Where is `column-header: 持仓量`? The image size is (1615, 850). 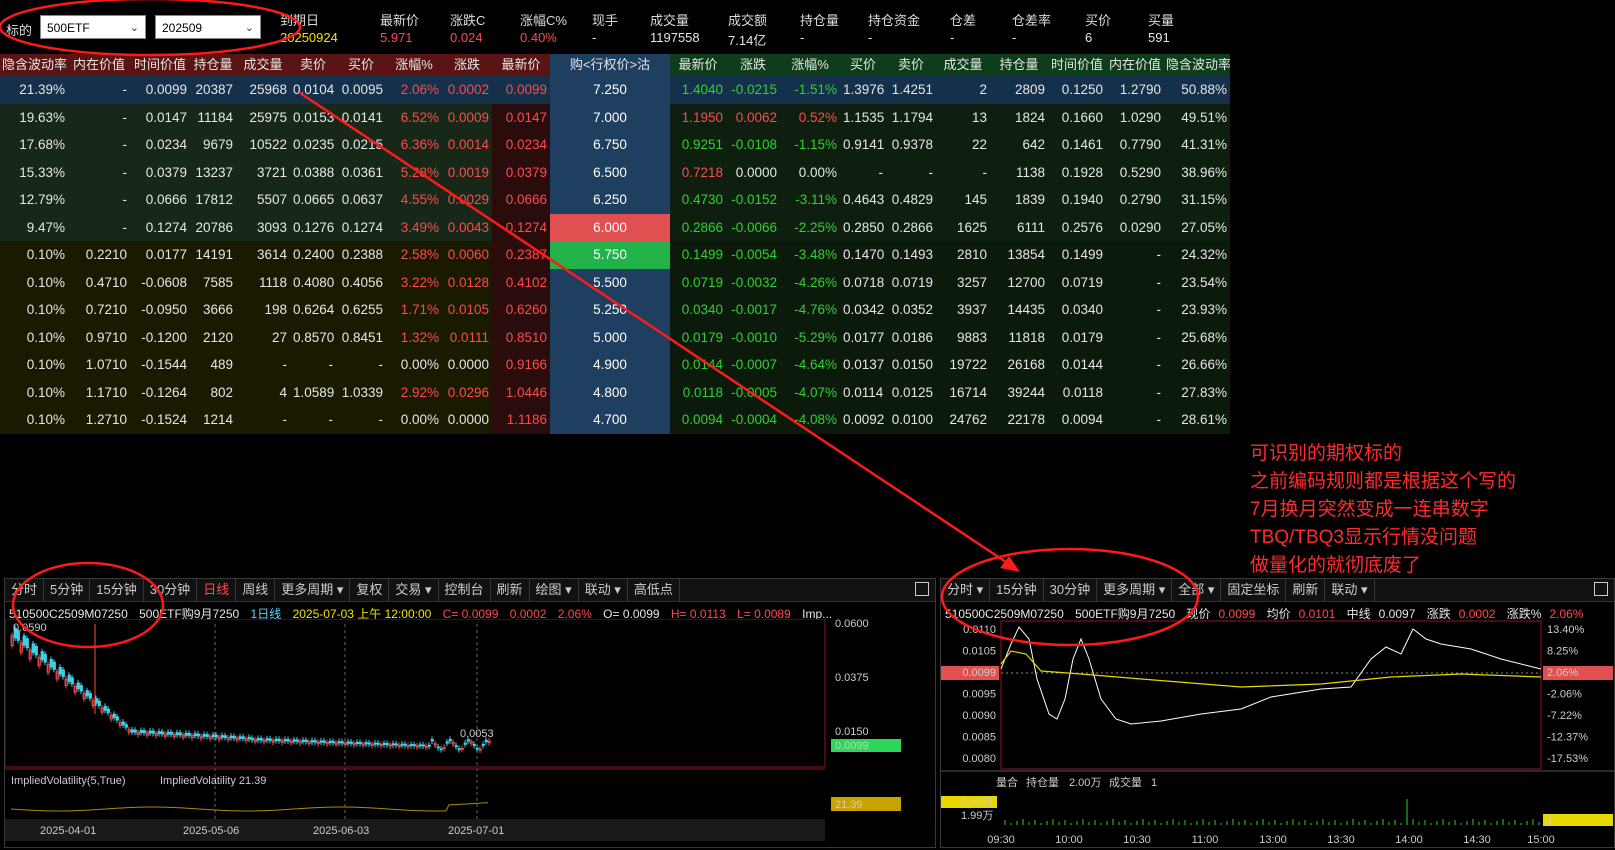 column-header: 持仓量 is located at coordinates (1019, 65).